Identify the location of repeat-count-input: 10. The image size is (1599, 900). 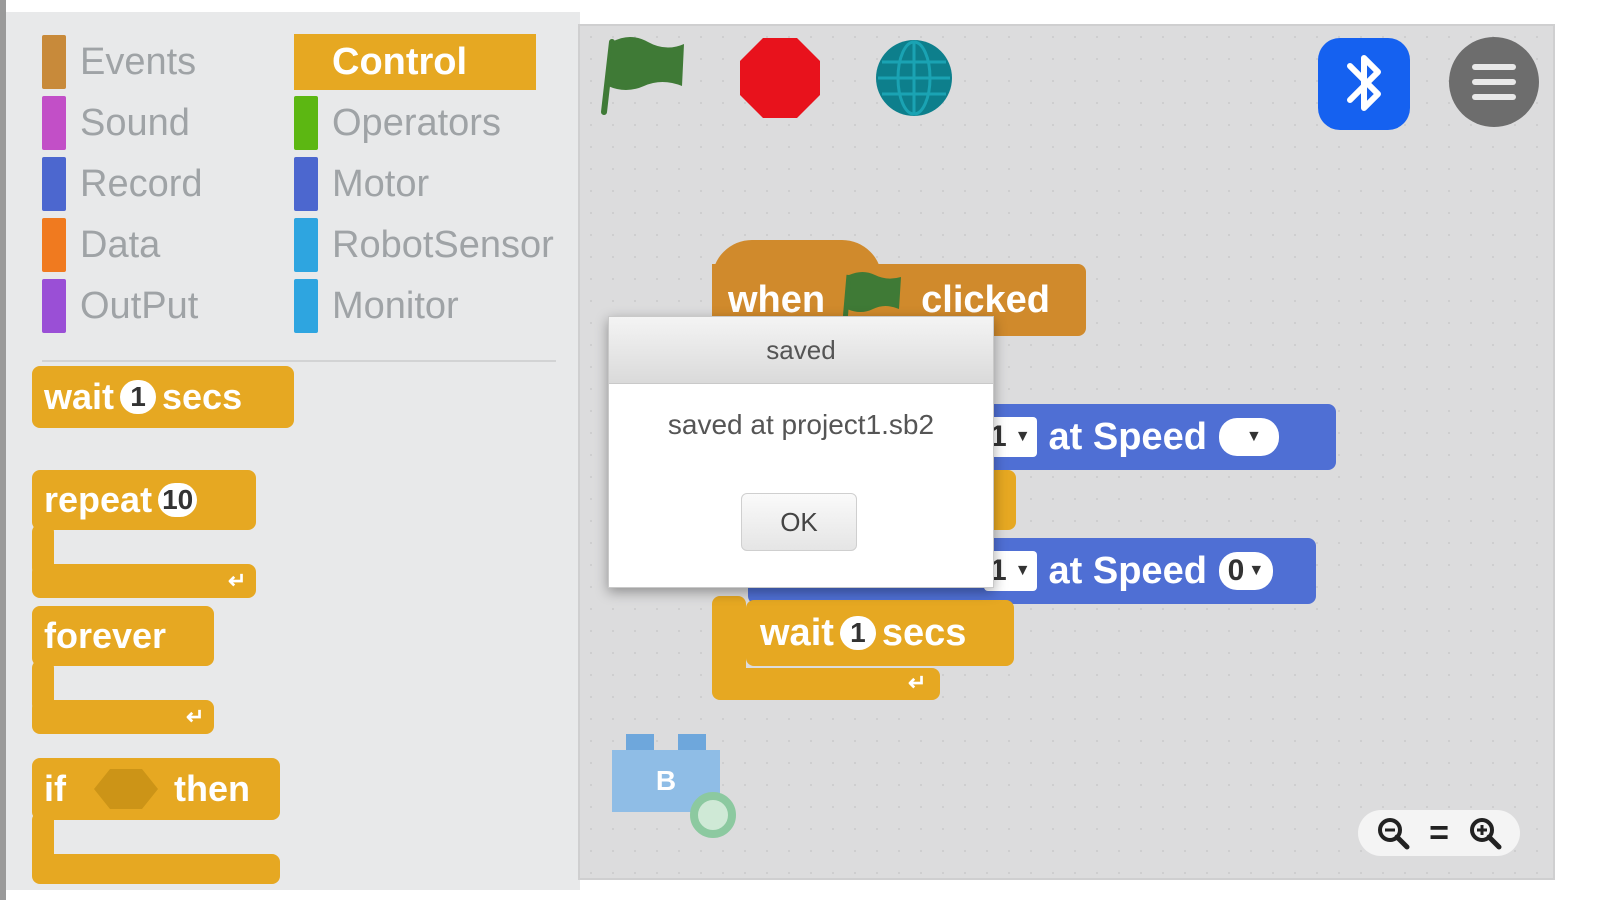
(178, 500).